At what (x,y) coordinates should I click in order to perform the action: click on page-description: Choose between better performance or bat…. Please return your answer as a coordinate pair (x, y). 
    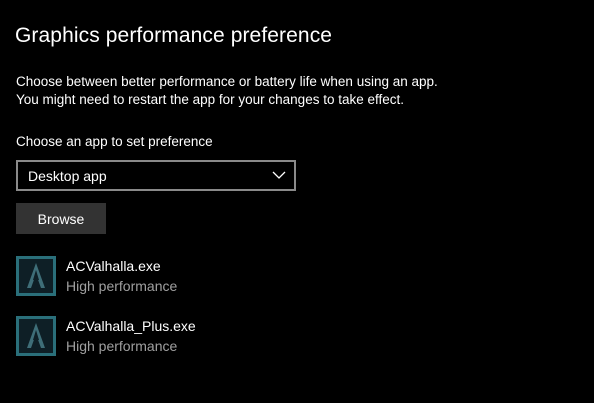
    Looking at the image, I should click on (227, 91).